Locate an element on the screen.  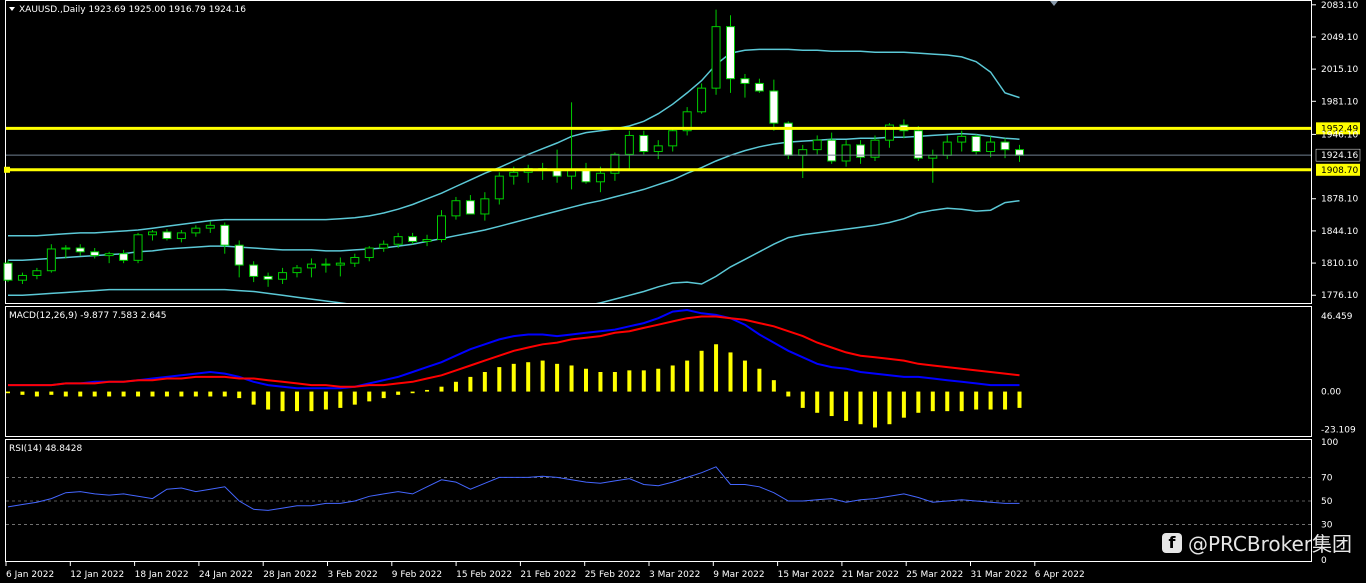
rsi-tick-label: 100 is located at coordinates (1329, 443).